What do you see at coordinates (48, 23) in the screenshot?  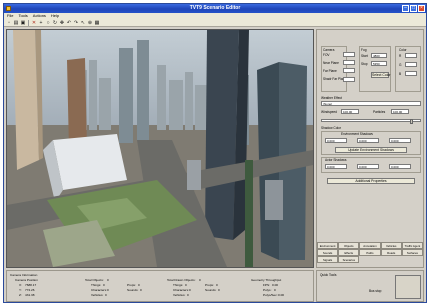 I see `zoom-icon: ○` at bounding box center [48, 23].